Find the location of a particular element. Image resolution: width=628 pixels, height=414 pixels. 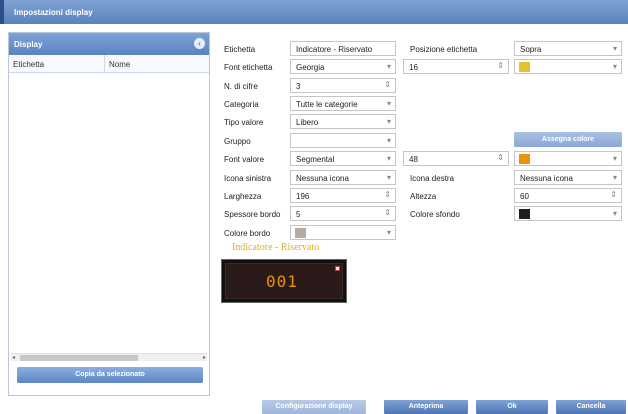

window-title: Impostazioni display is located at coordinates (314, 12).